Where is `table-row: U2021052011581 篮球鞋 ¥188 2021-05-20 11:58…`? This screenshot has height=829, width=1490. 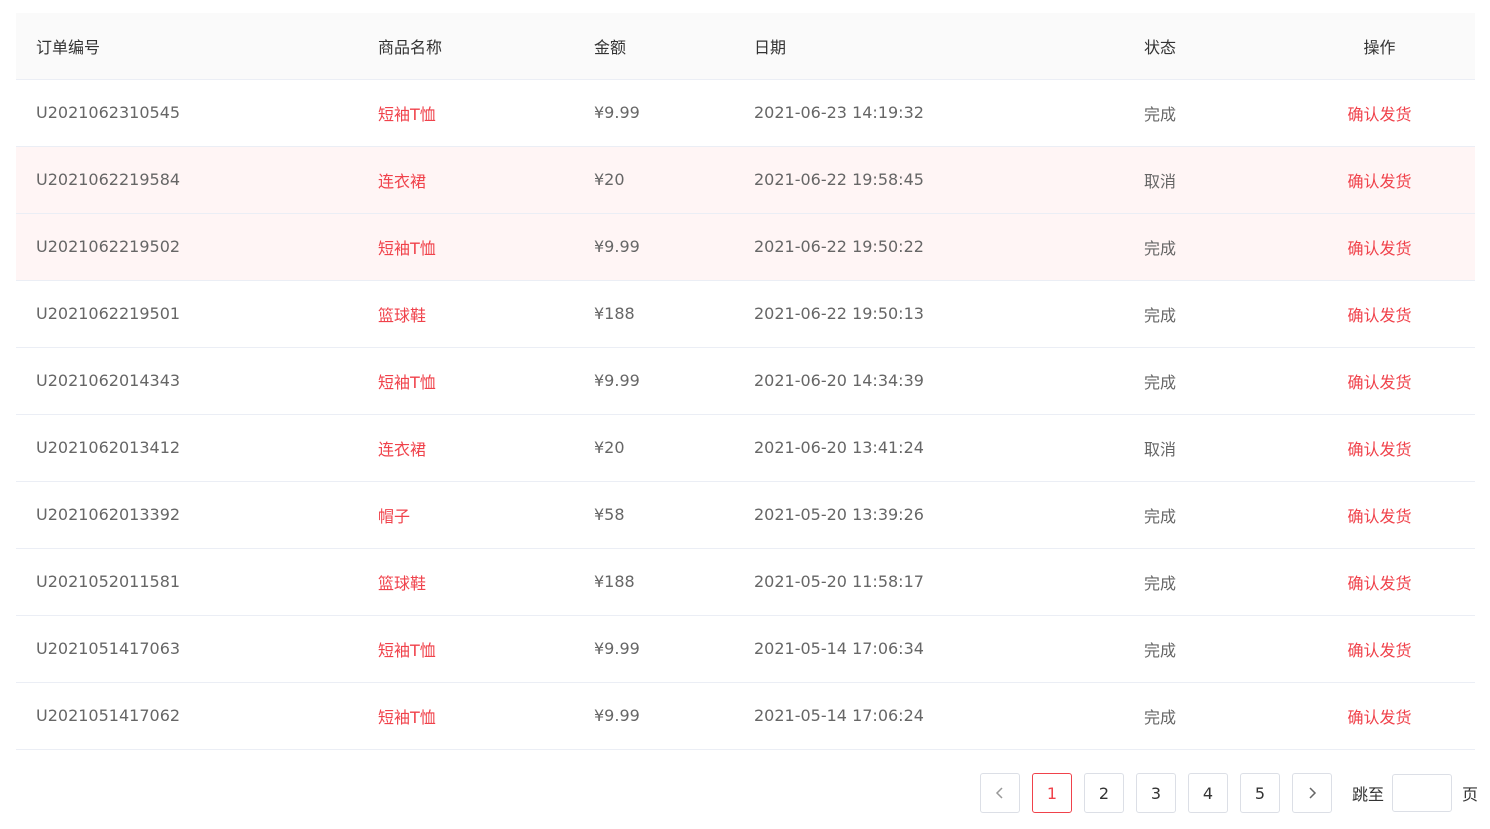
table-row: U2021052011581 篮球鞋 ¥188 2021-05-20 11:58… is located at coordinates (745, 582).